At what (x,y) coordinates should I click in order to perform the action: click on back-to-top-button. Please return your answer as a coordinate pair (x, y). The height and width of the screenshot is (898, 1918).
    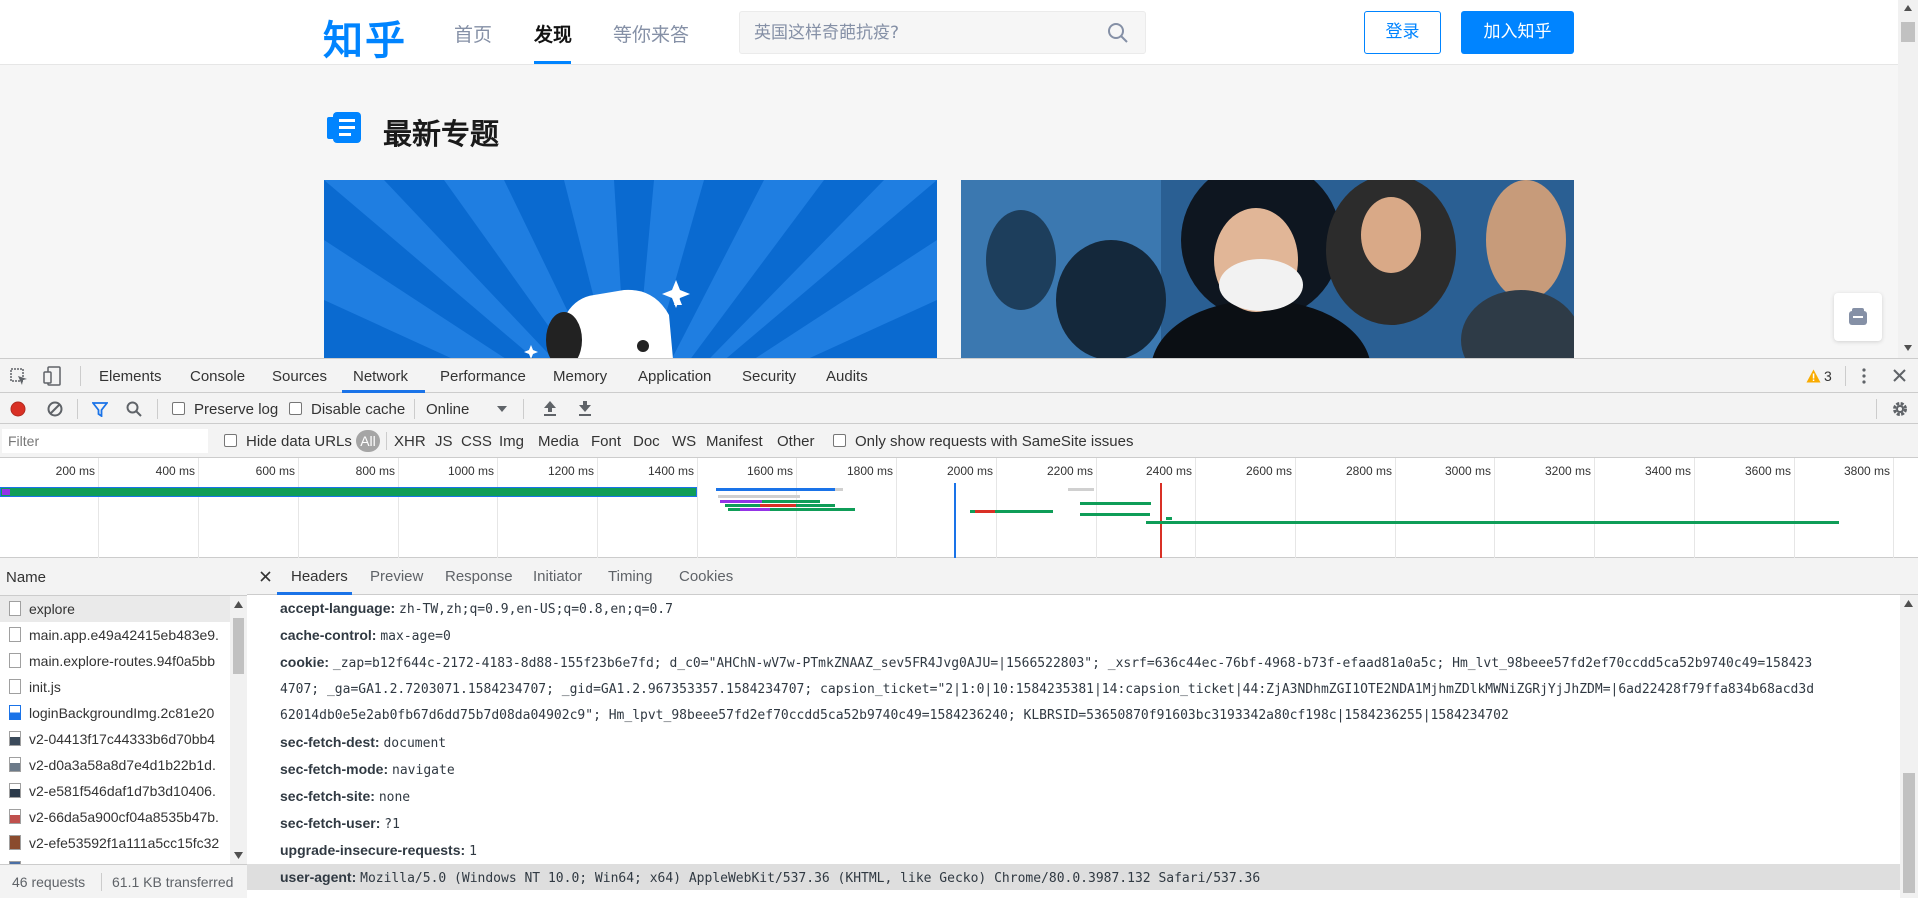
    Looking at the image, I should click on (1858, 317).